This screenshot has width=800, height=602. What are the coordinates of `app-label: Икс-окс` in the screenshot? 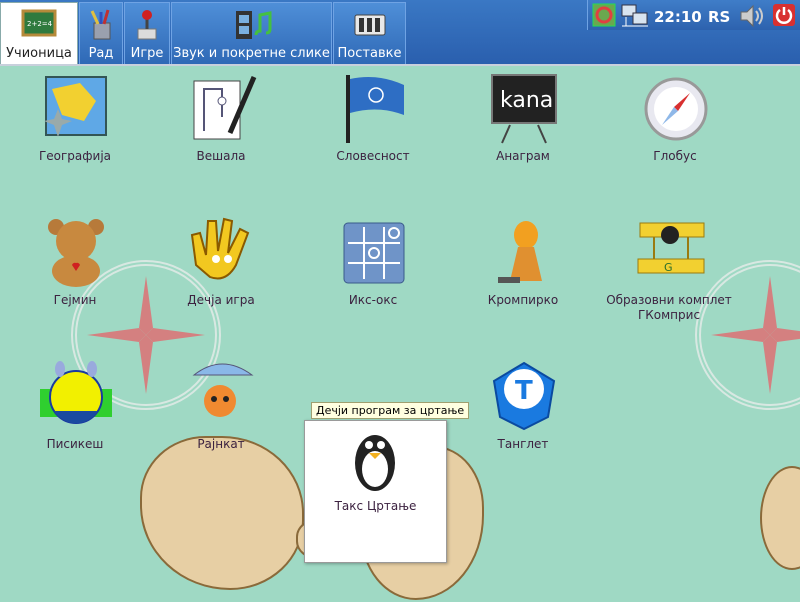 It's located at (373, 300).